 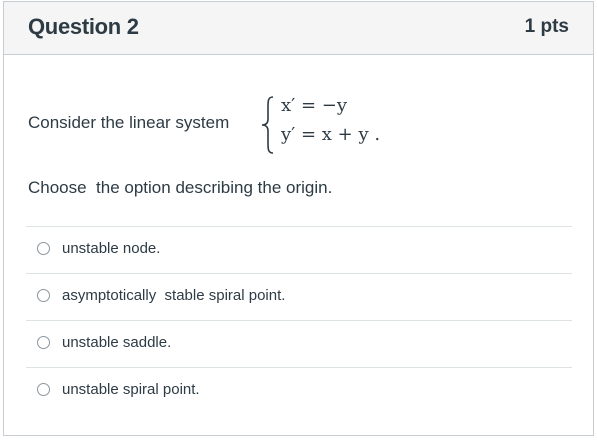 I want to click on answer-label: unstable node., so click(x=111, y=248).